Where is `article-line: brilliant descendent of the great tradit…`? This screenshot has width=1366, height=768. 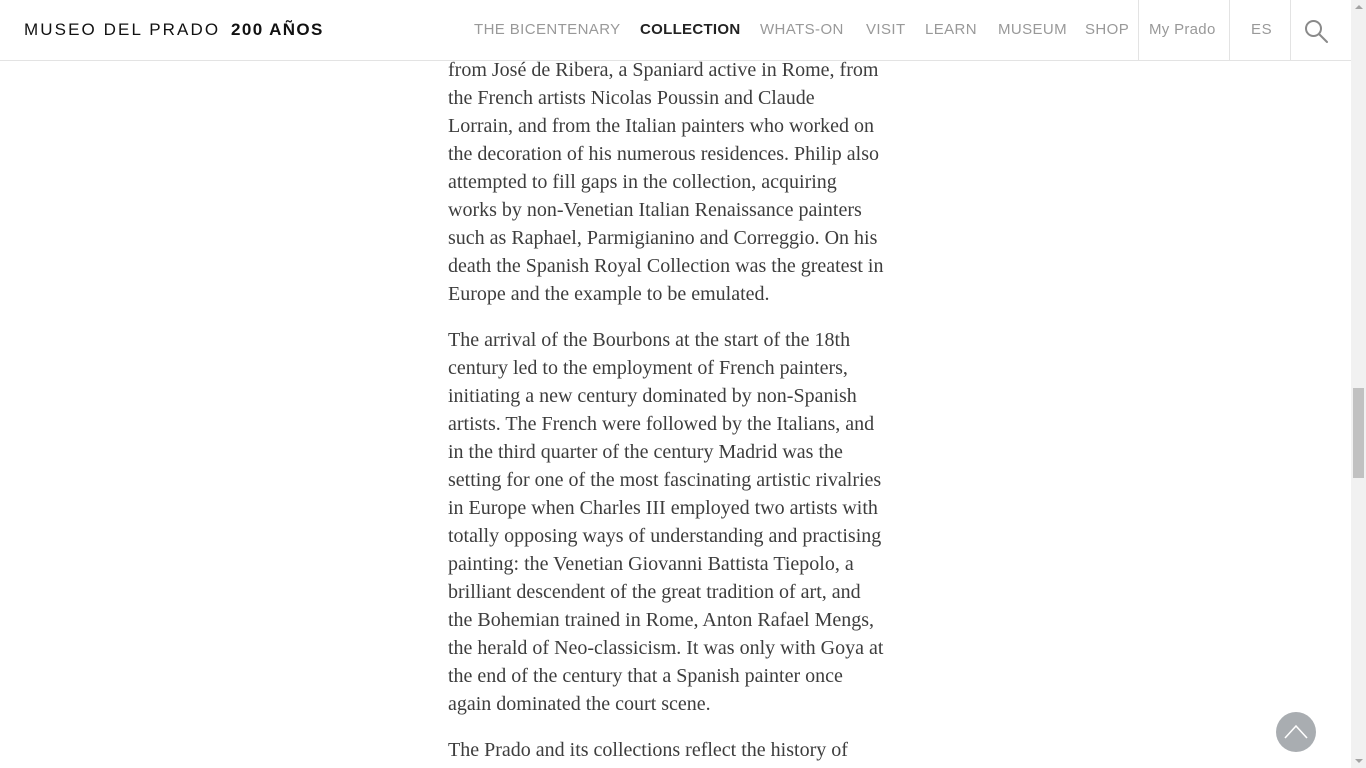
article-line: brilliant descendent of the great tradit… is located at coordinates (654, 592).